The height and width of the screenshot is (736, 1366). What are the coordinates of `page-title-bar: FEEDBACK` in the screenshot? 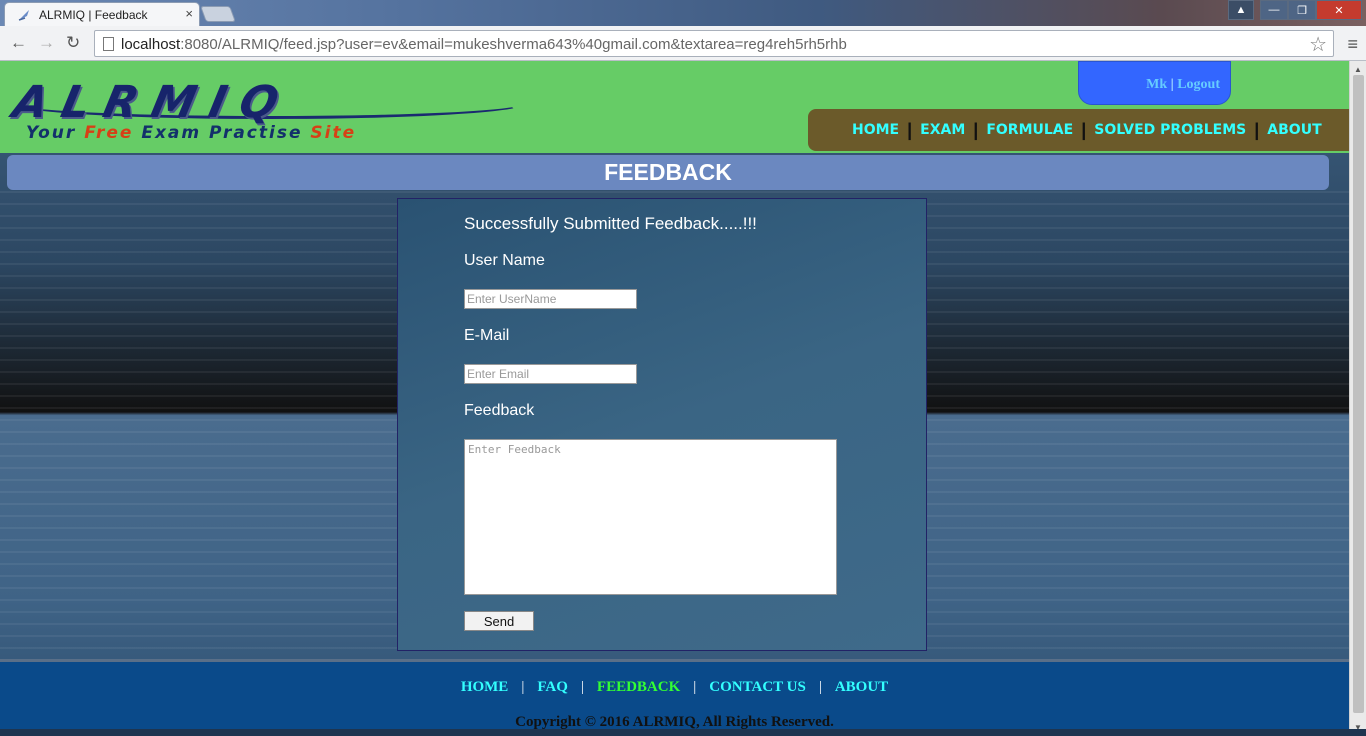 It's located at (668, 172).